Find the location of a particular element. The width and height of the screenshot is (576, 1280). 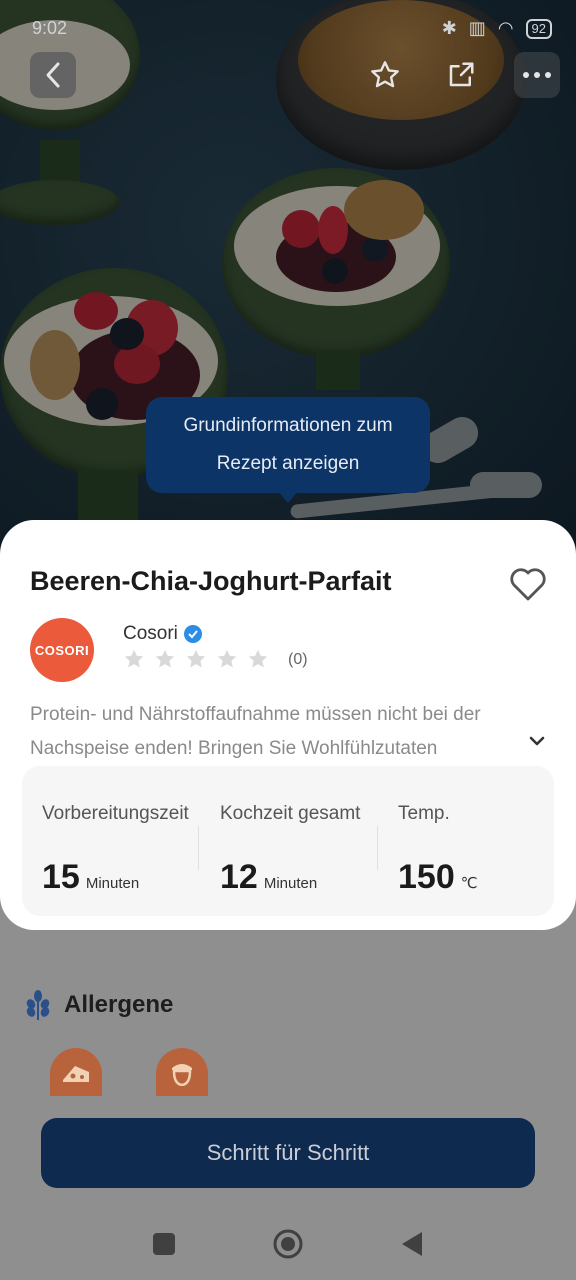

cook-time: Kochzeit gesamt 12 Minuten is located at coordinates (300, 841).